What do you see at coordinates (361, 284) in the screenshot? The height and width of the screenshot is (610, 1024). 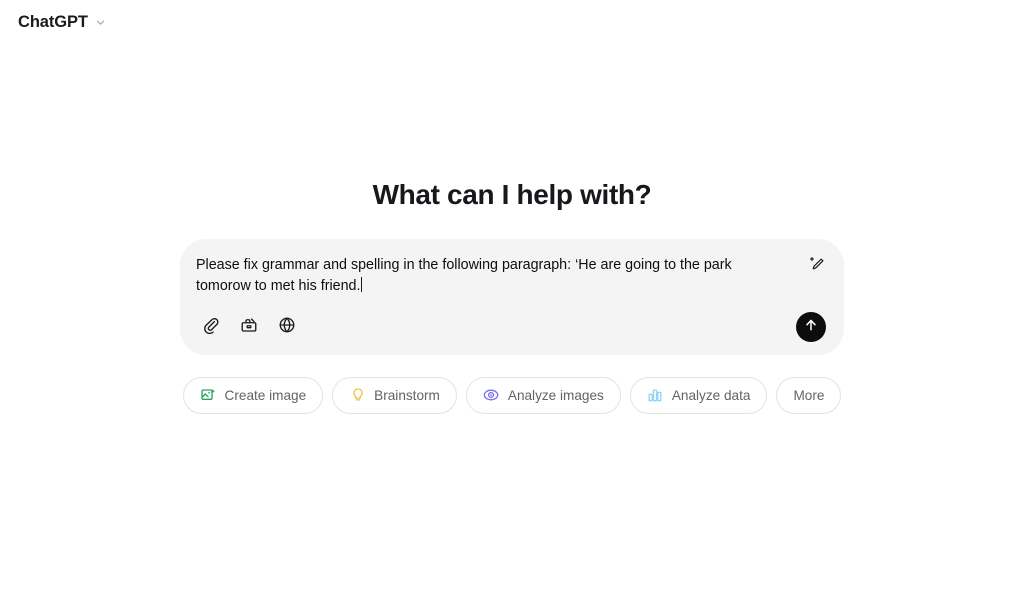 I see `text-caret` at bounding box center [361, 284].